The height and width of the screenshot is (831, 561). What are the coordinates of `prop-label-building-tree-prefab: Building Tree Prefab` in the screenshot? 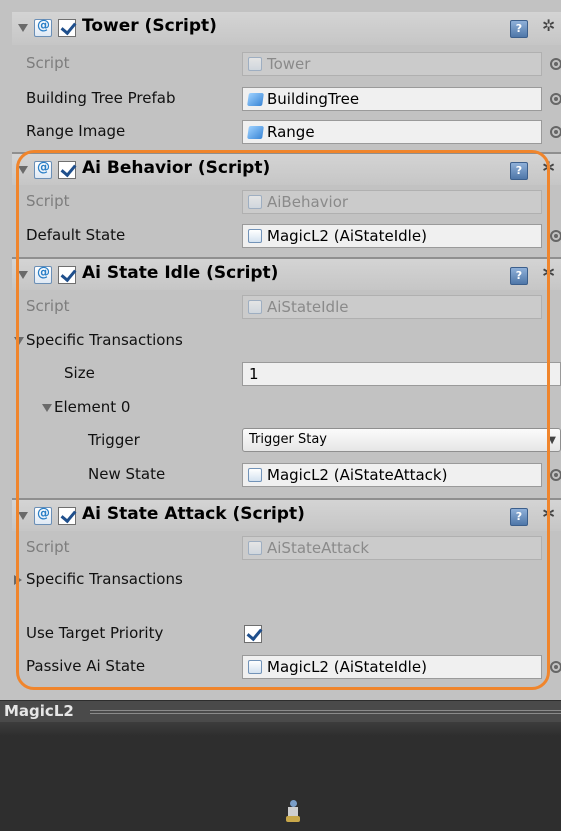 It's located at (101, 98).